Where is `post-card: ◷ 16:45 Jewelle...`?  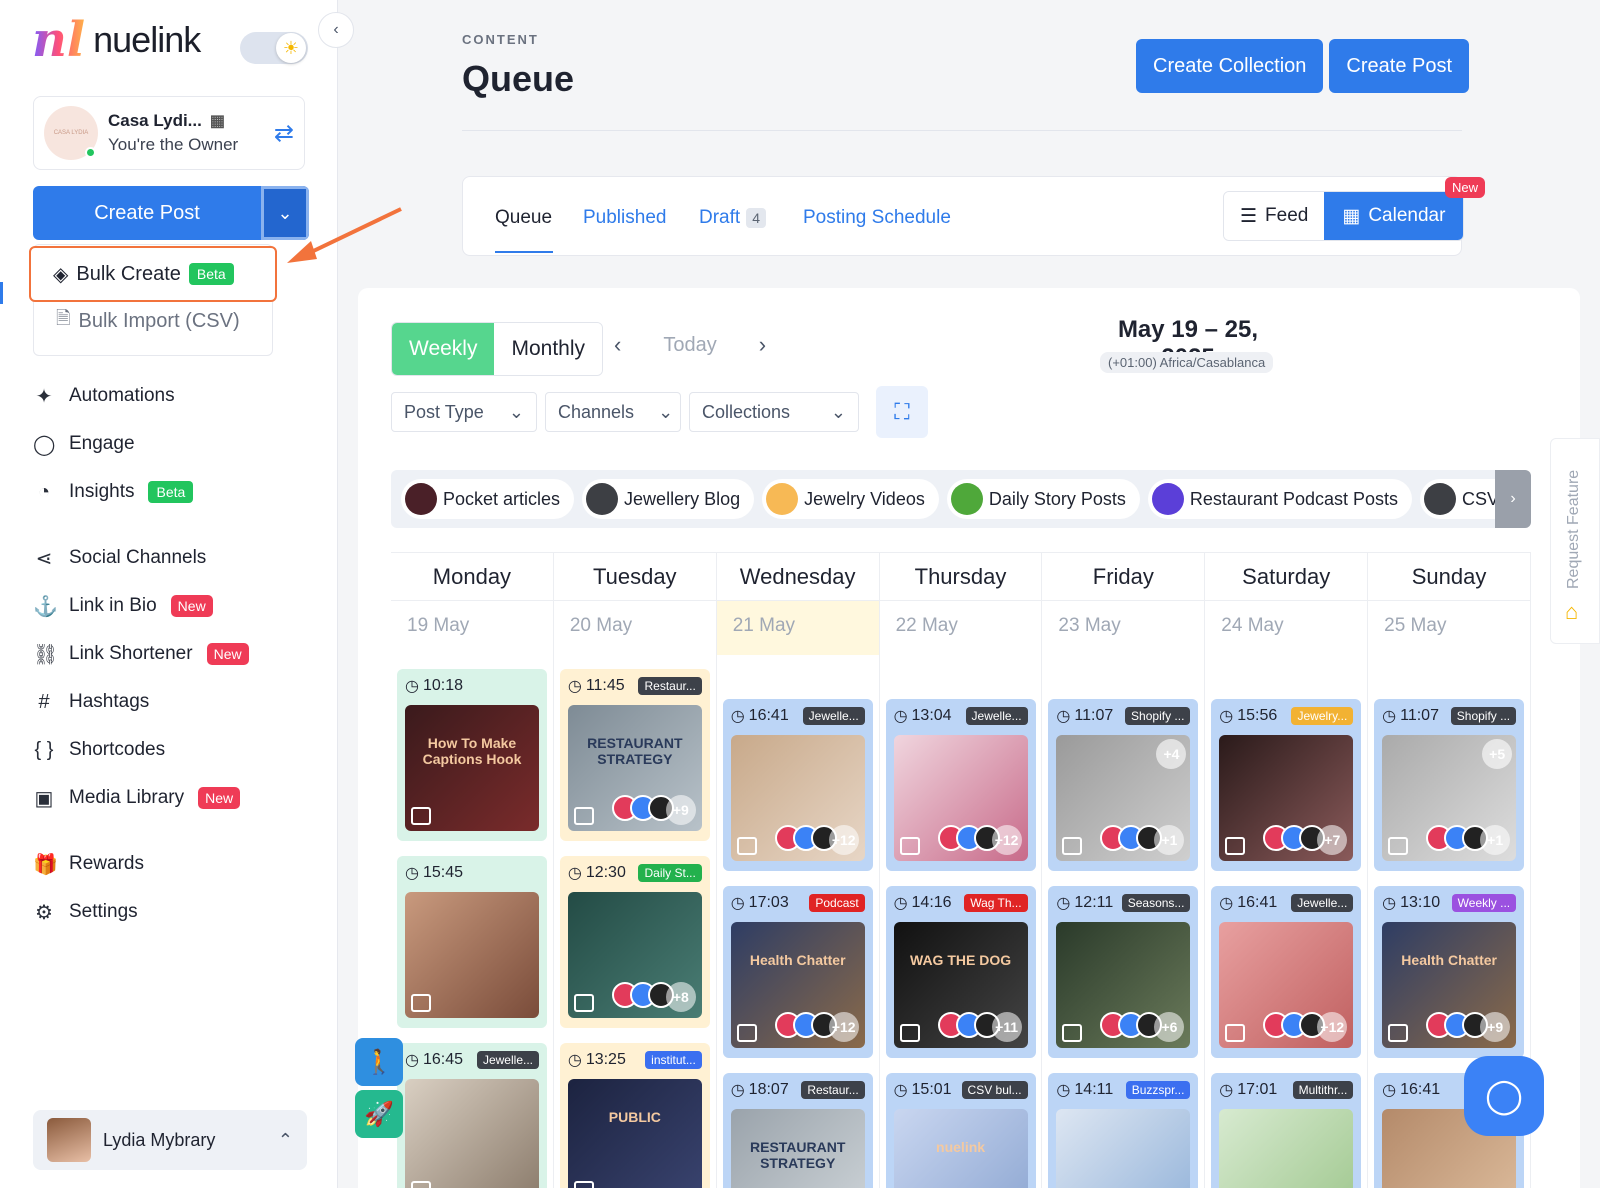
post-card: ◷ 16:45 Jewelle... is located at coordinates (472, 1115).